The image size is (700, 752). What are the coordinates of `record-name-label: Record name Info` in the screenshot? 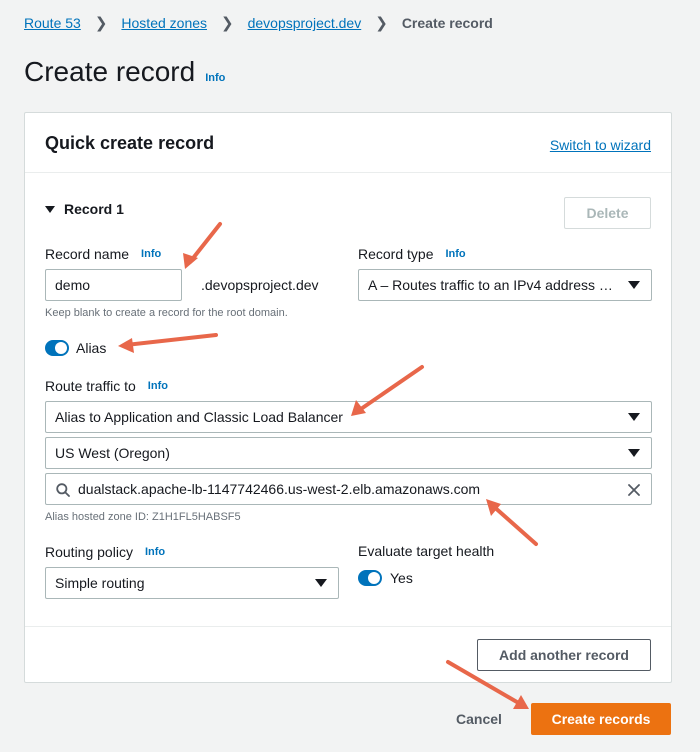 It's located at (103, 254).